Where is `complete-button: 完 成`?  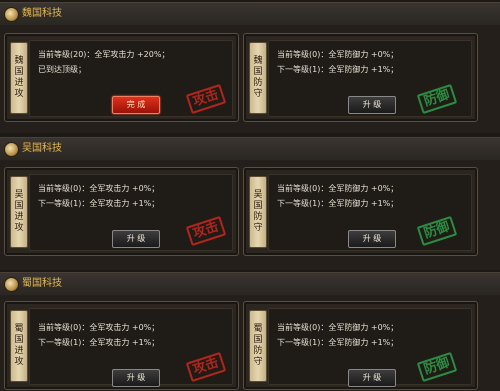 complete-button: 完 成 is located at coordinates (136, 105).